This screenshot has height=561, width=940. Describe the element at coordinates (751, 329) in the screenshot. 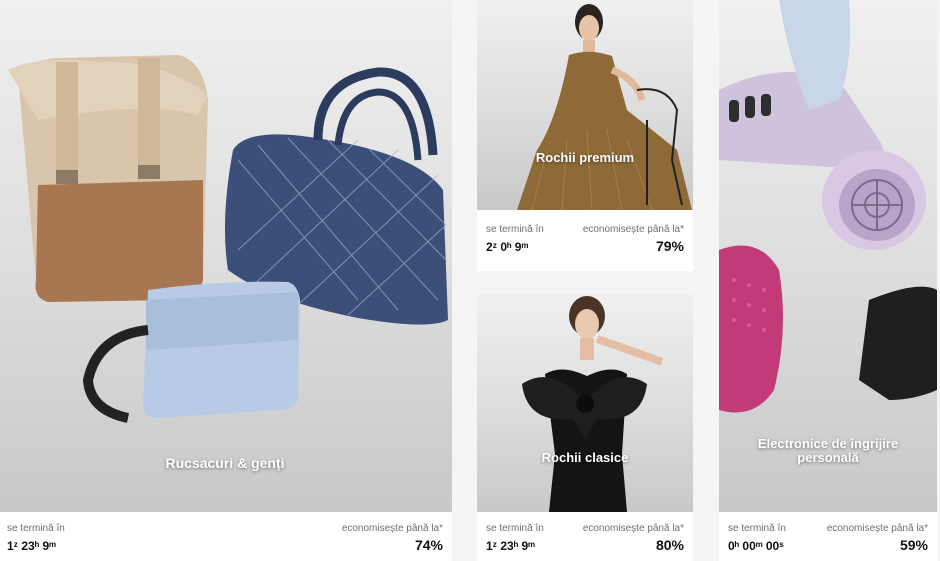

I see `face-brush-illustration` at that location.